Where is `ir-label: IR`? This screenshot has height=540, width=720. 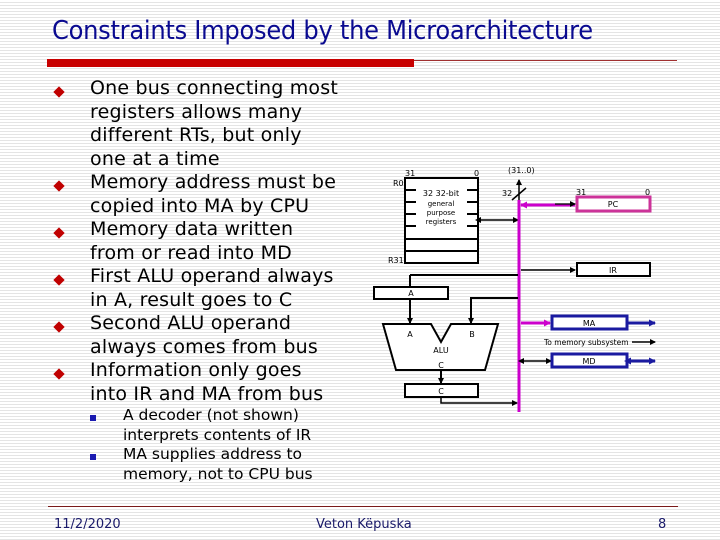 ir-label: IR is located at coordinates (613, 270).